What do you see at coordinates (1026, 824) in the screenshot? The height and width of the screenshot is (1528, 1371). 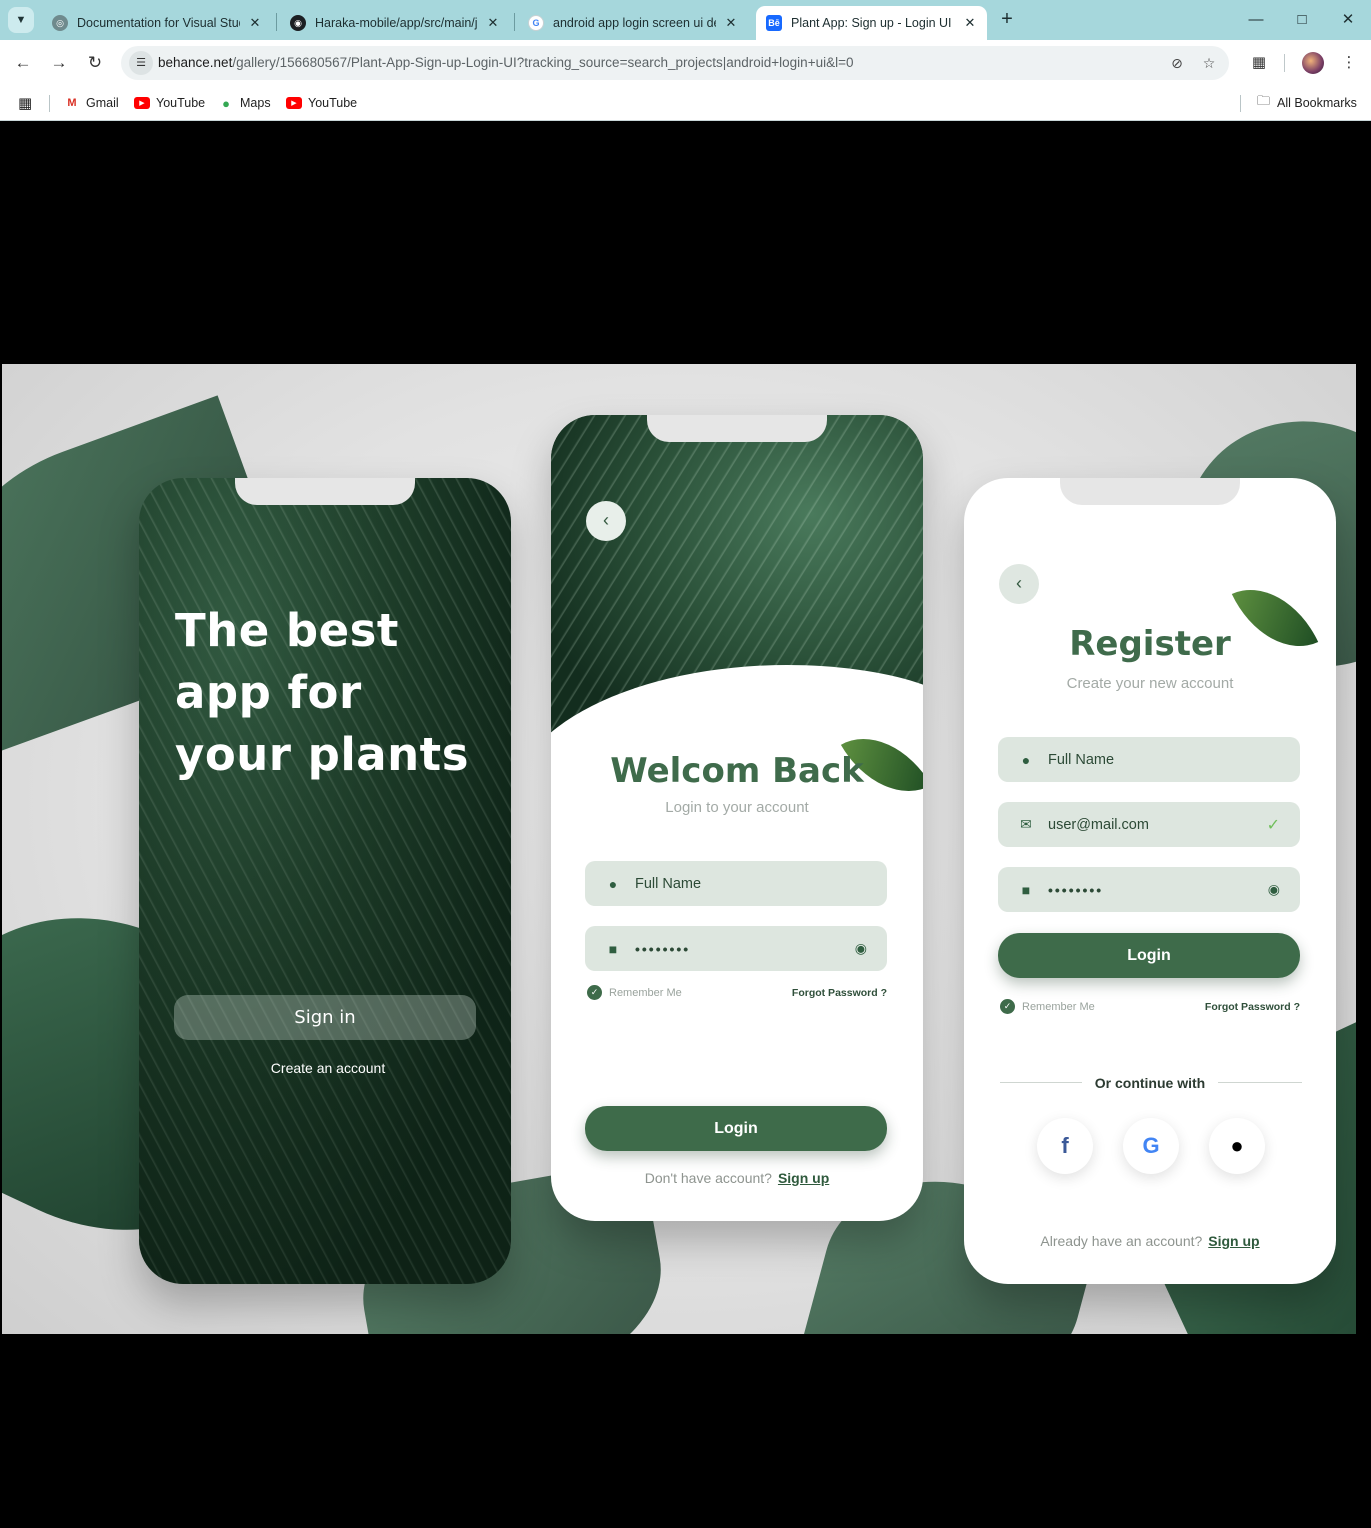 I see `mail-icon: ✉` at bounding box center [1026, 824].